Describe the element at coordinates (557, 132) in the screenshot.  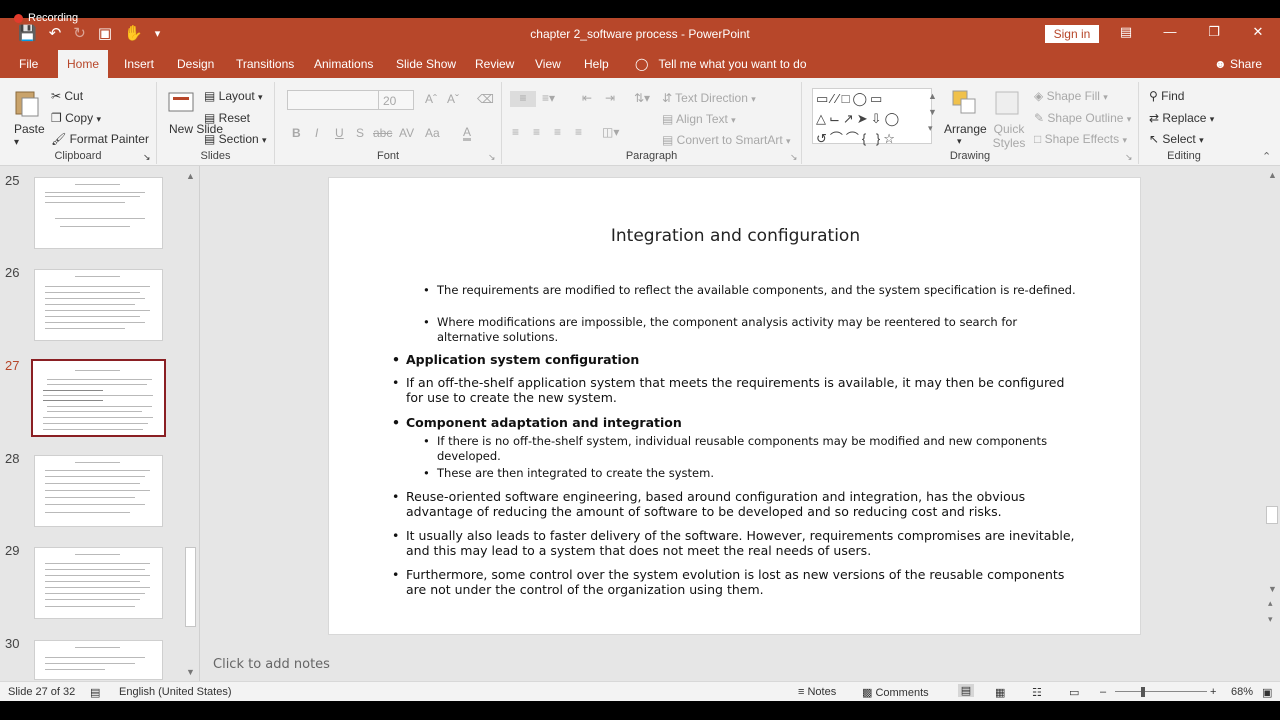
I see `align-right-icon: ≡` at that location.